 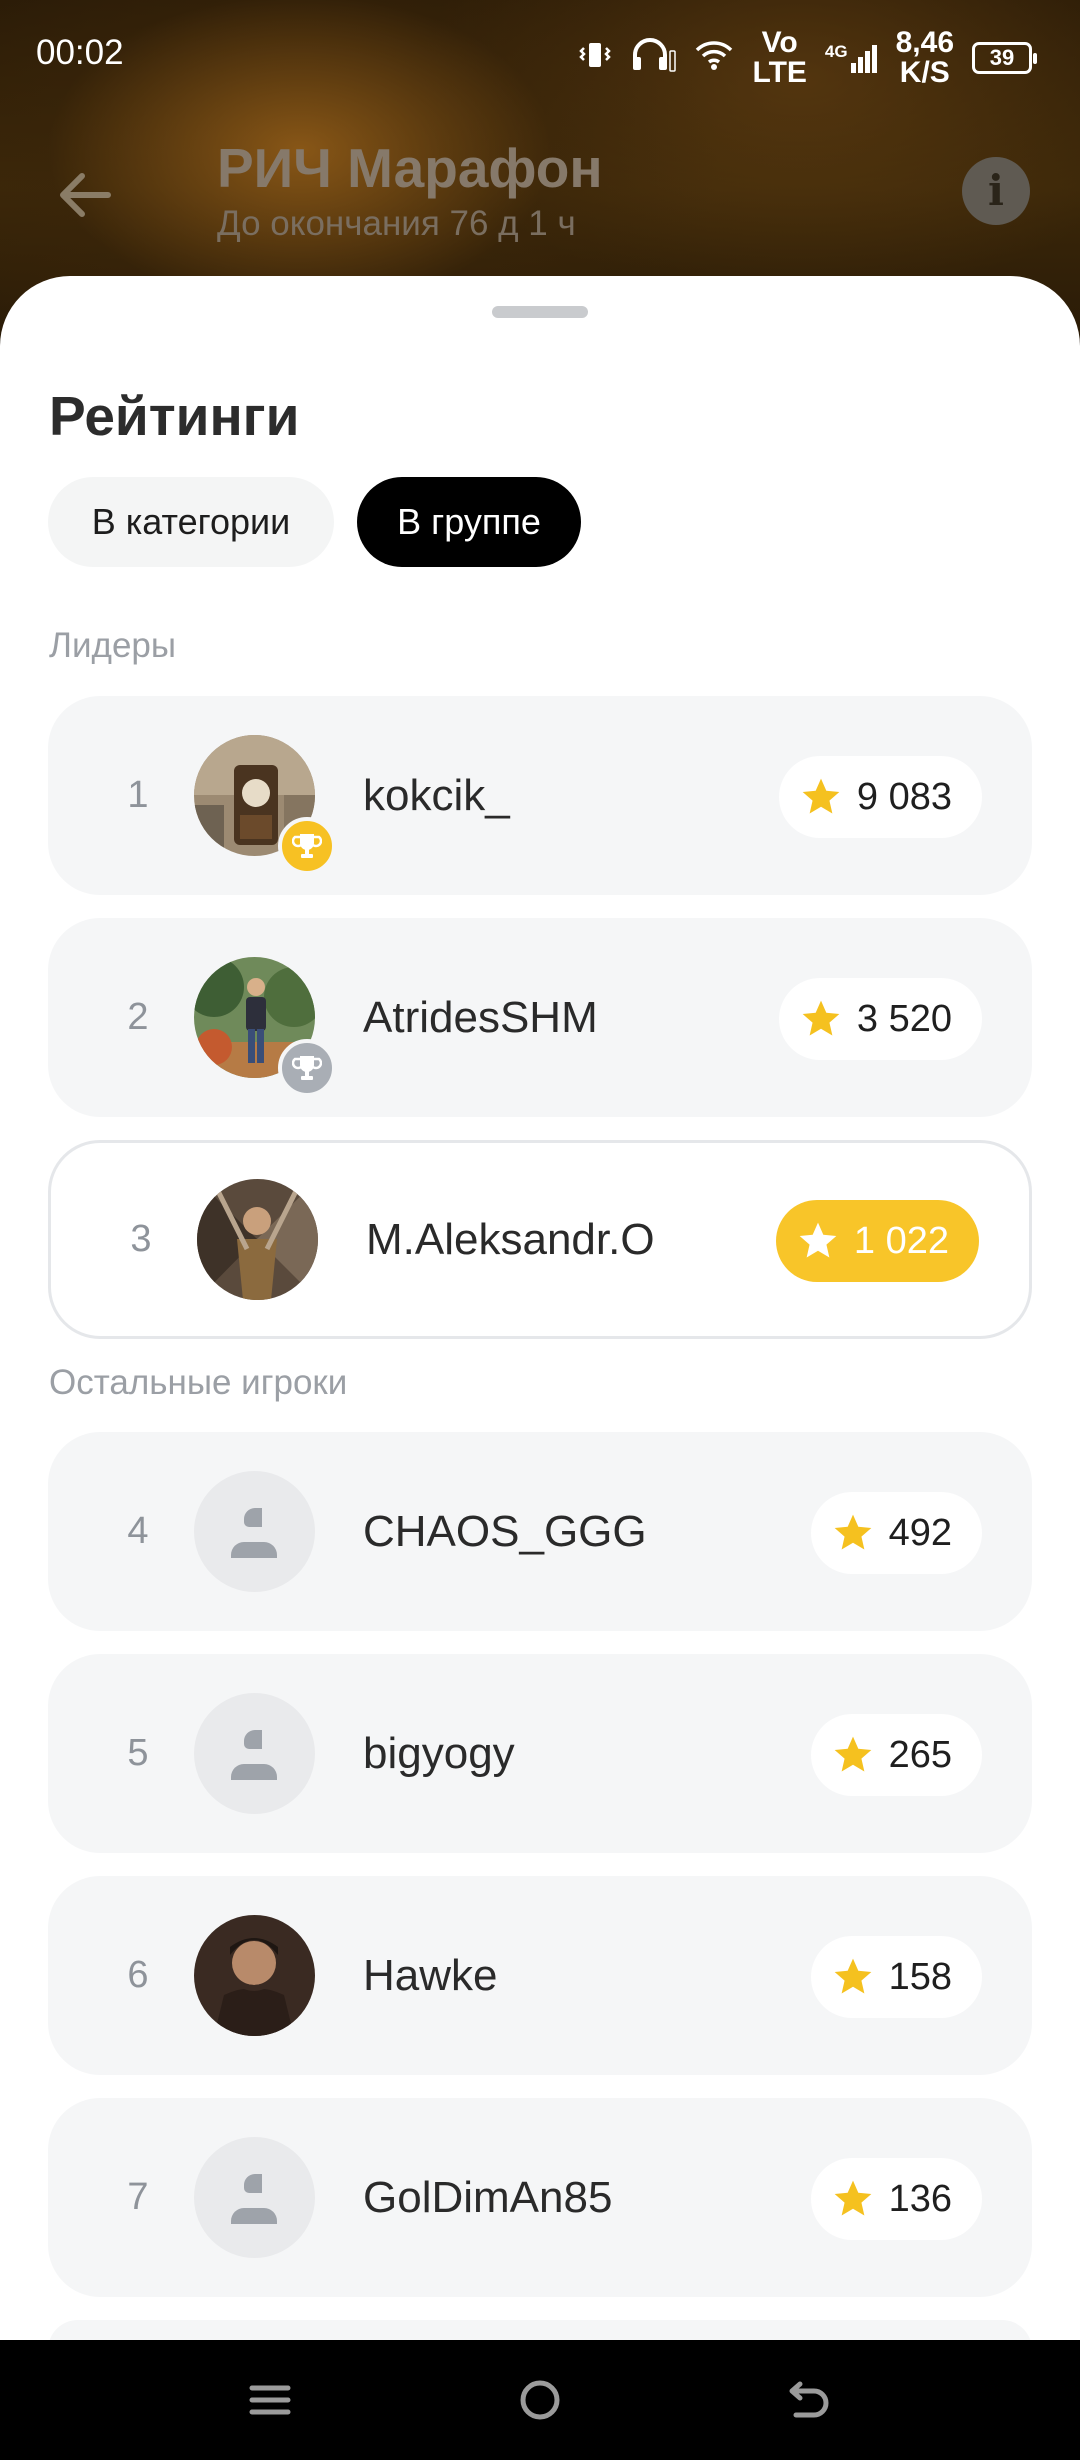 I want to click on score-value: 492, so click(x=920, y=1532).